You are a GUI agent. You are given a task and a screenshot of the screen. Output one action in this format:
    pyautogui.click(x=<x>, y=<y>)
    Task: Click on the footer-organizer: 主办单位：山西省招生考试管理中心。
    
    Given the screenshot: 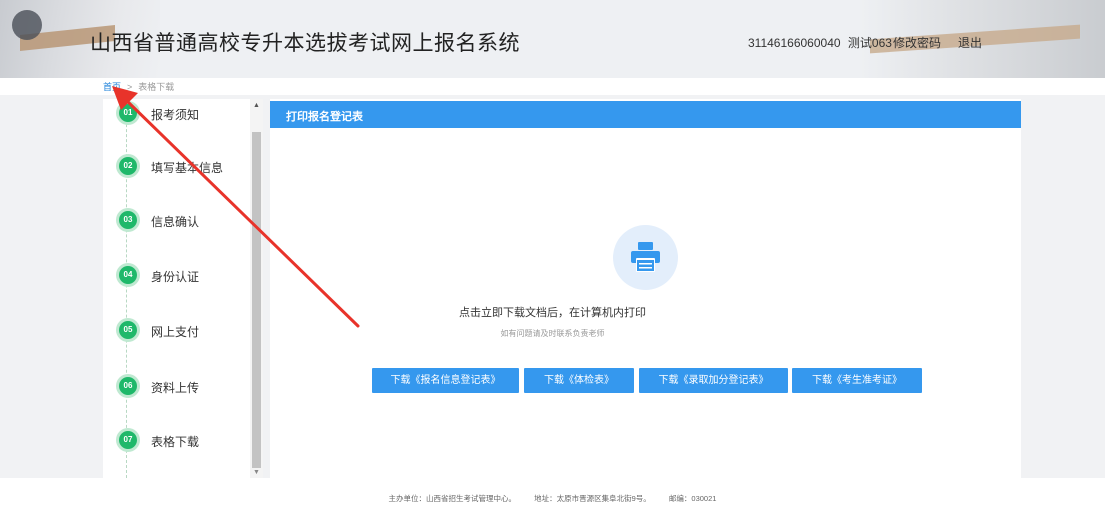 What is the action you would take?
    pyautogui.click(x=452, y=498)
    